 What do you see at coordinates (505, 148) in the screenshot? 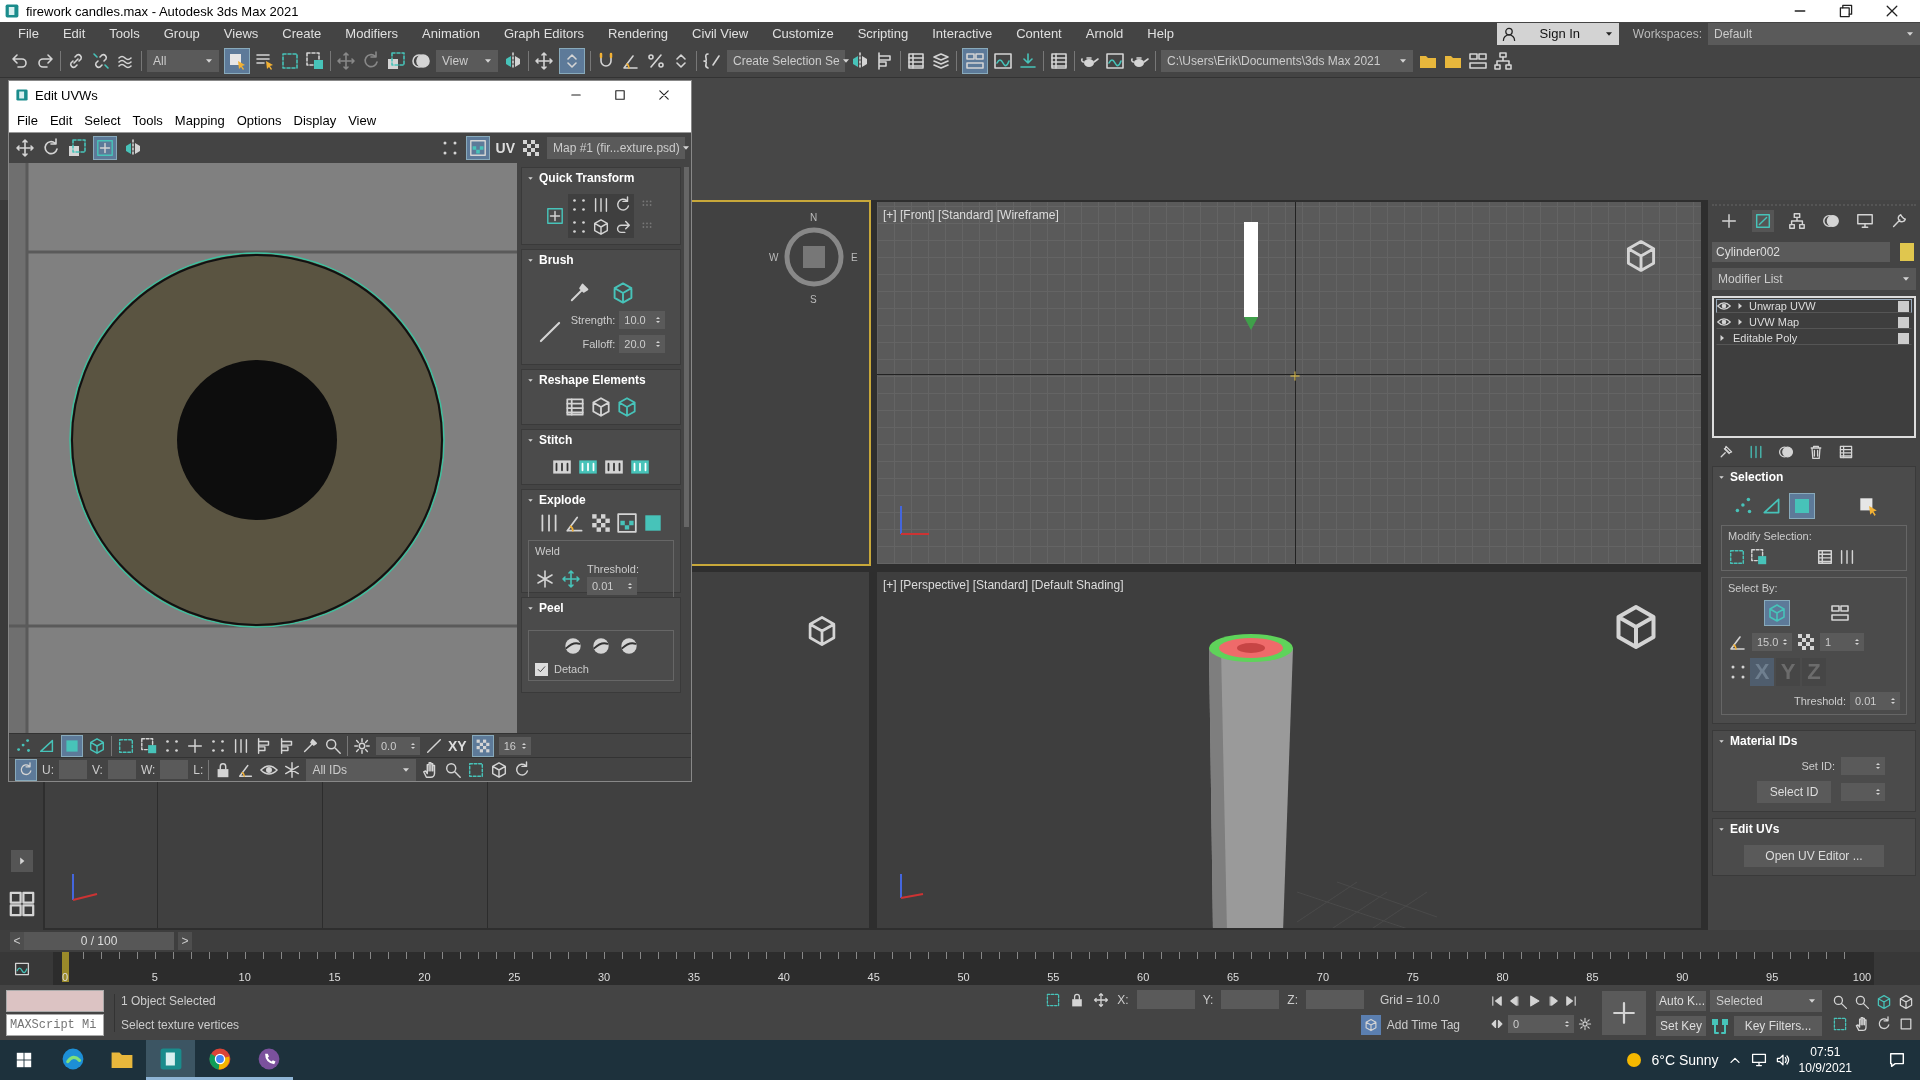
I see `uv-space-label: UV` at bounding box center [505, 148].